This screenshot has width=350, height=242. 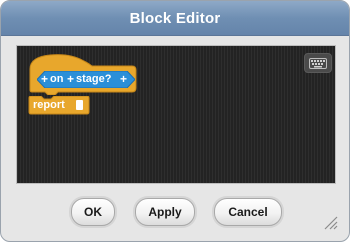 I want to click on keyboard-entry-button, so click(x=318, y=63).